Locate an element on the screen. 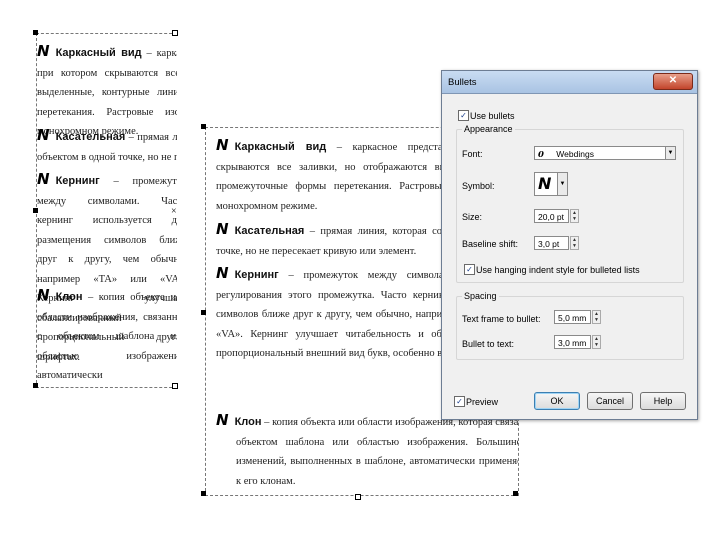 This screenshot has width=720, height=540. help-button: Help is located at coordinates (663, 401).